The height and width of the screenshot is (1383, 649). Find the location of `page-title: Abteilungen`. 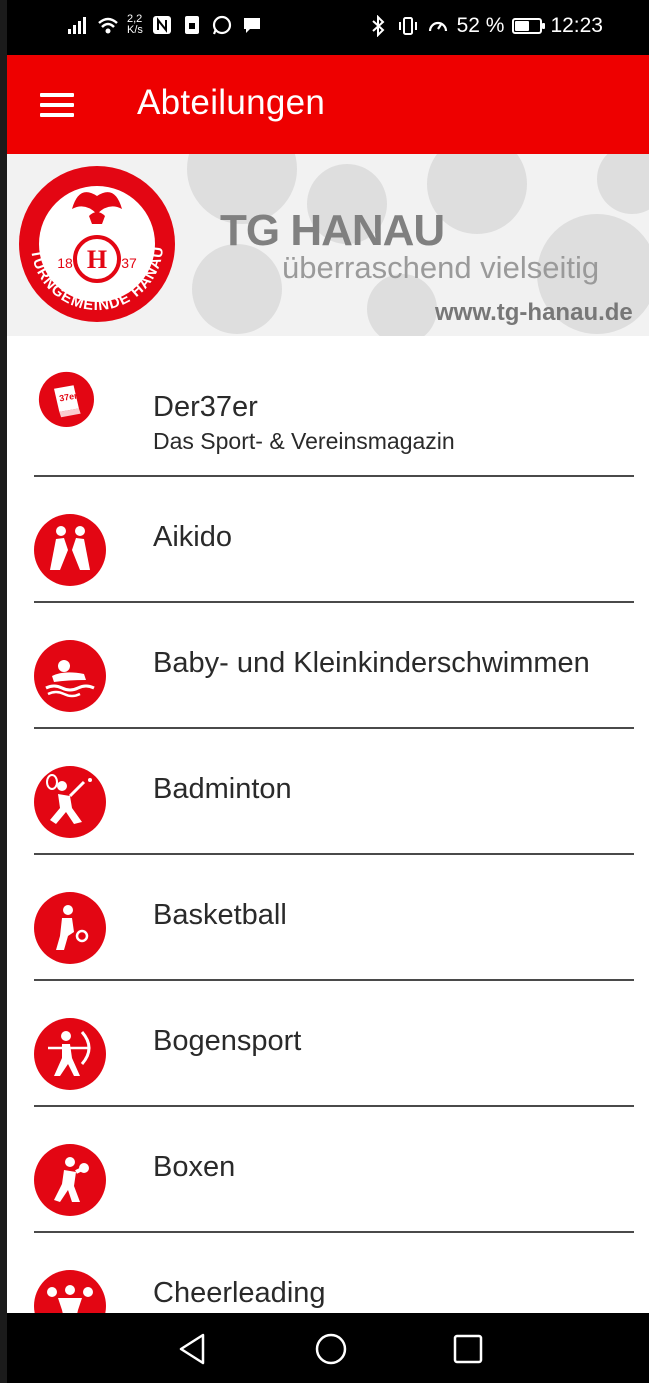

page-title: Abteilungen is located at coordinates (231, 102).